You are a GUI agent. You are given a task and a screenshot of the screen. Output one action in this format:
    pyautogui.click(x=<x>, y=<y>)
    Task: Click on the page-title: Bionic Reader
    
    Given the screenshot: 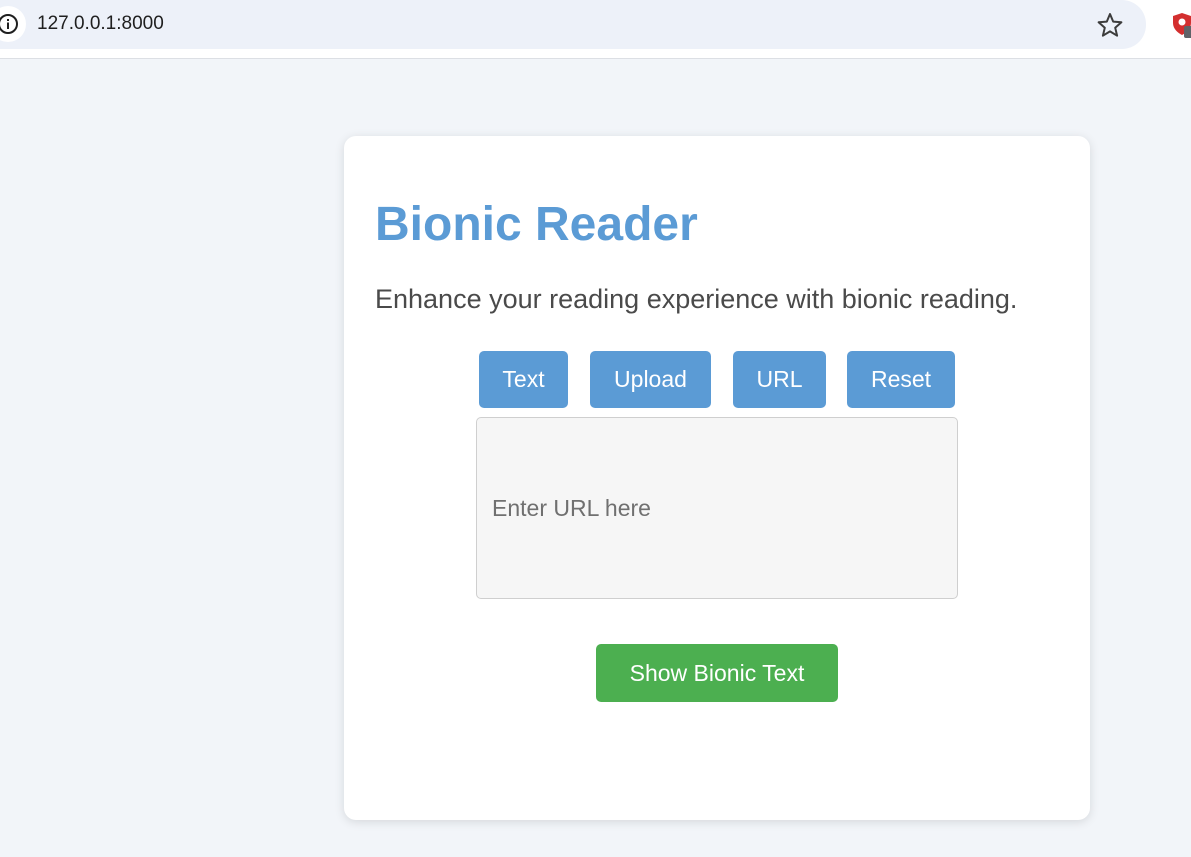 What is the action you would take?
    pyautogui.click(x=536, y=224)
    